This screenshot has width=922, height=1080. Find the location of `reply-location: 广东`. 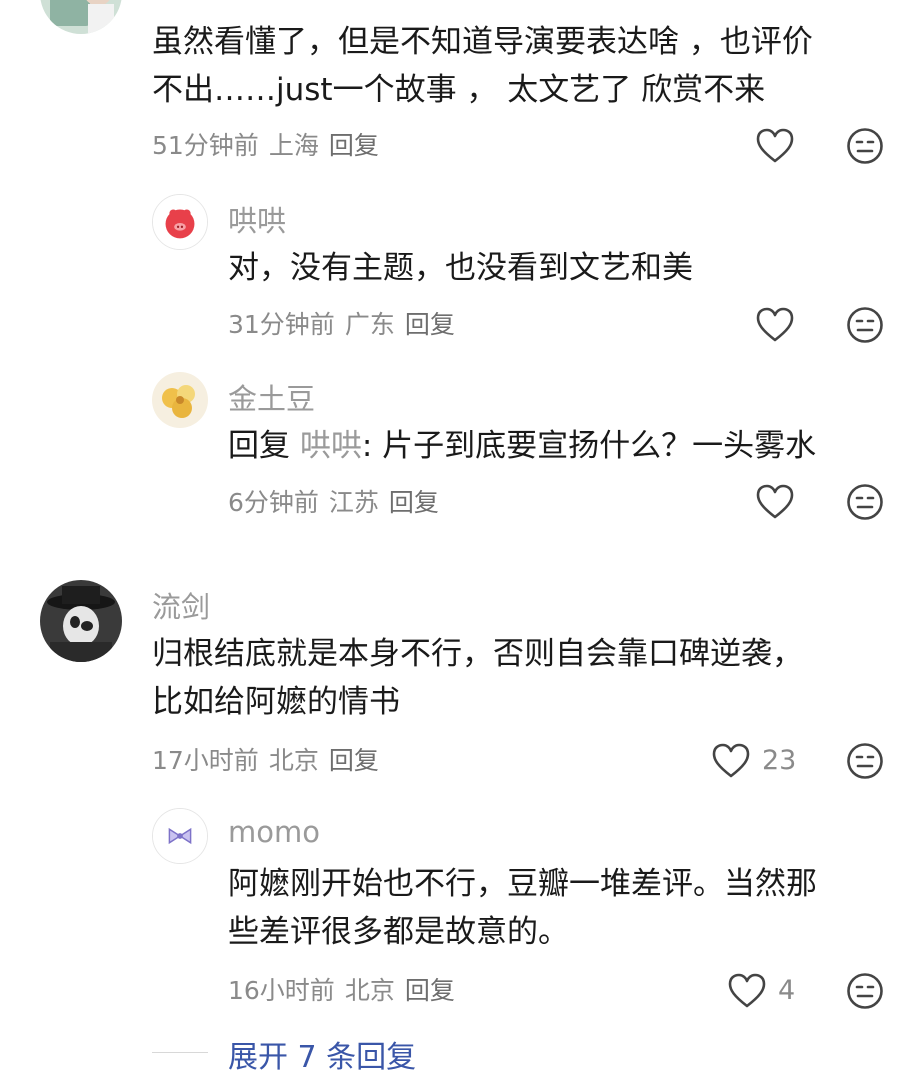

reply-location: 广东 is located at coordinates (369, 324).